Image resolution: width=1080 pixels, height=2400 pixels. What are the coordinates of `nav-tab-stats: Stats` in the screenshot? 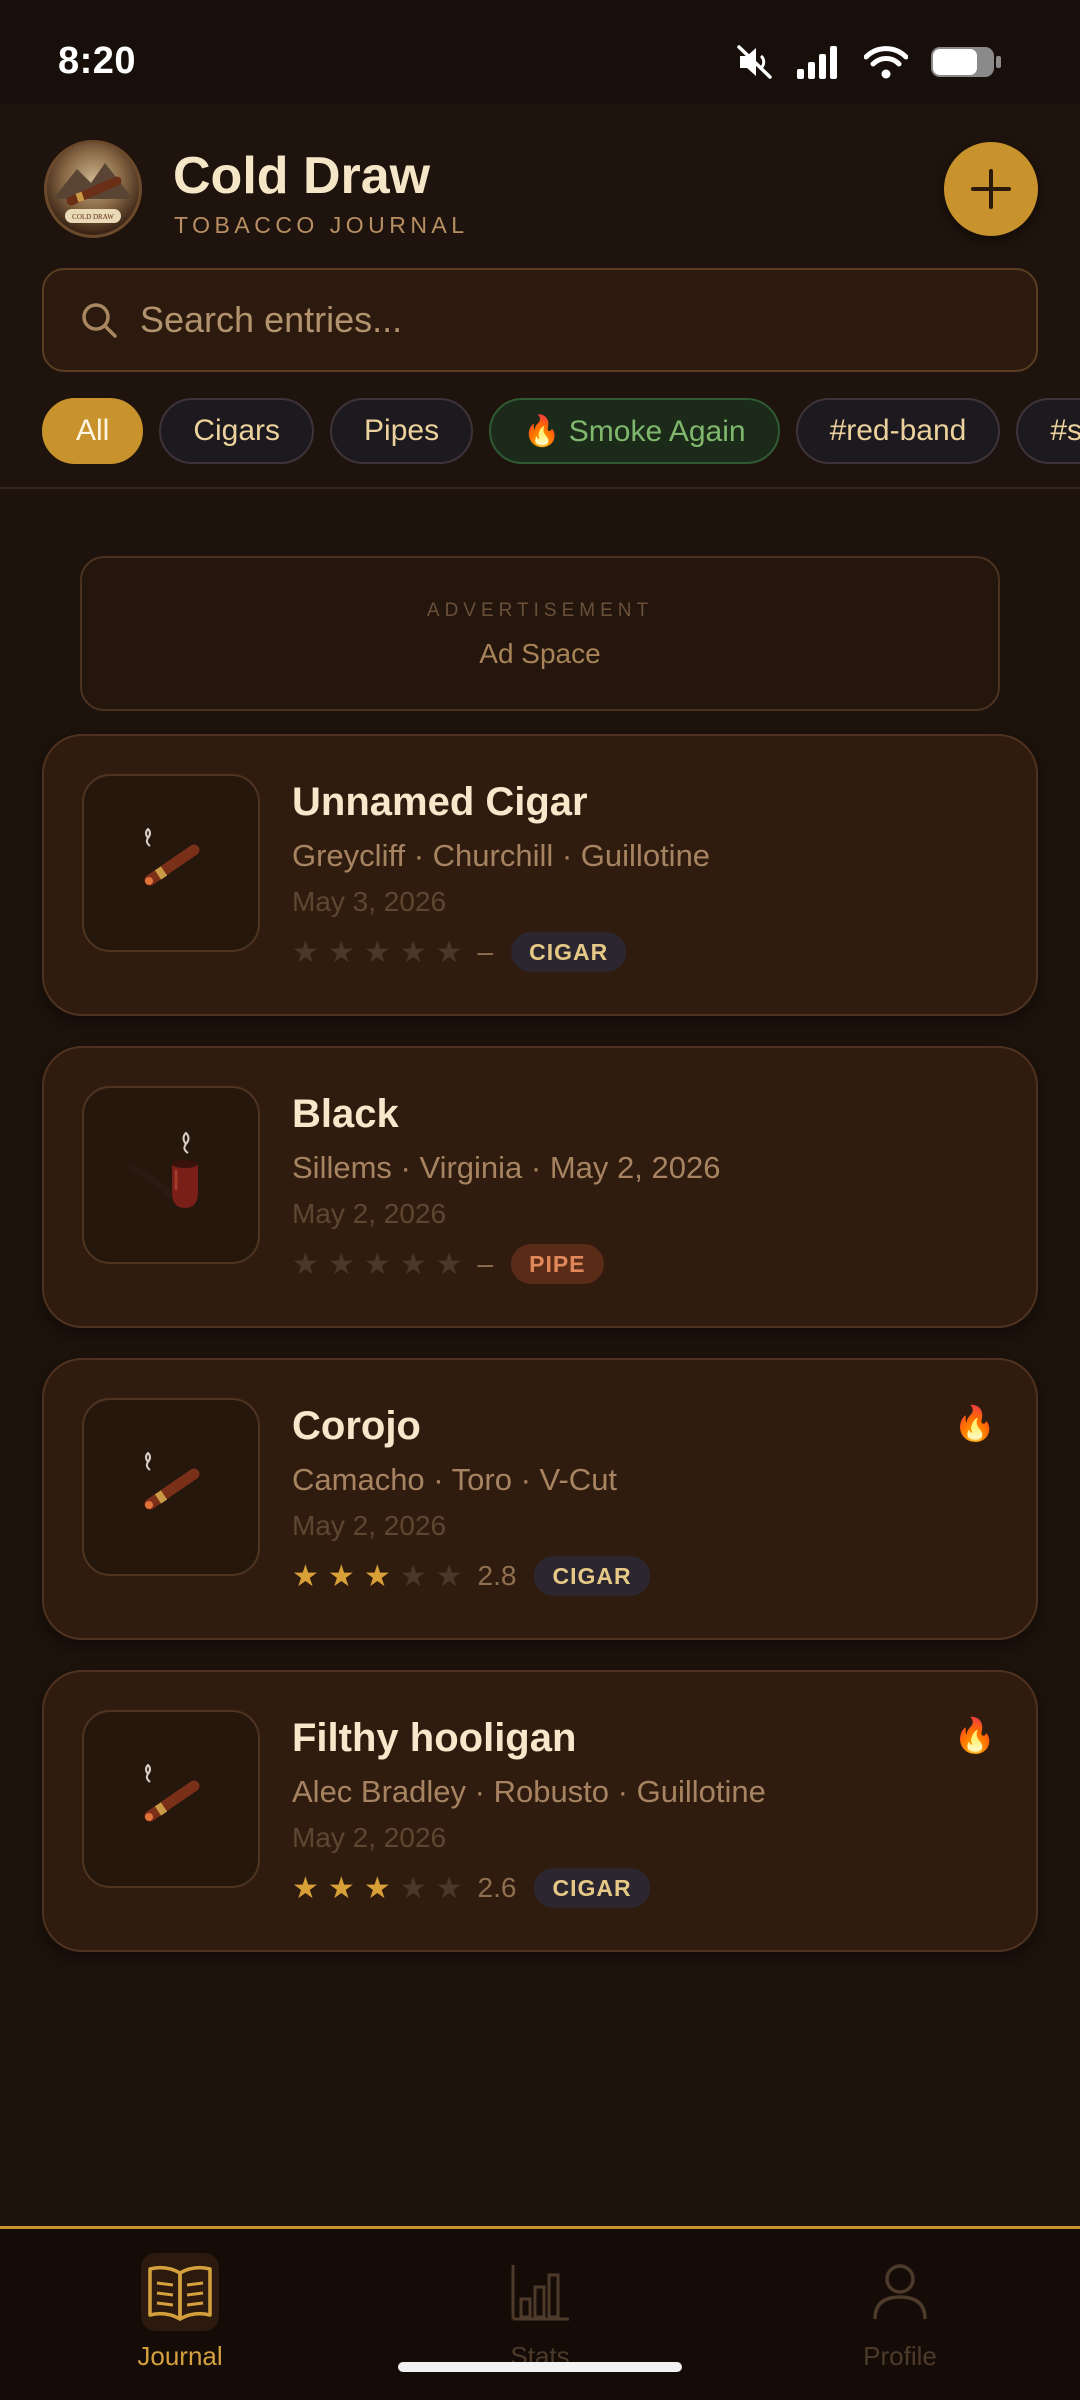 It's located at (540, 2312).